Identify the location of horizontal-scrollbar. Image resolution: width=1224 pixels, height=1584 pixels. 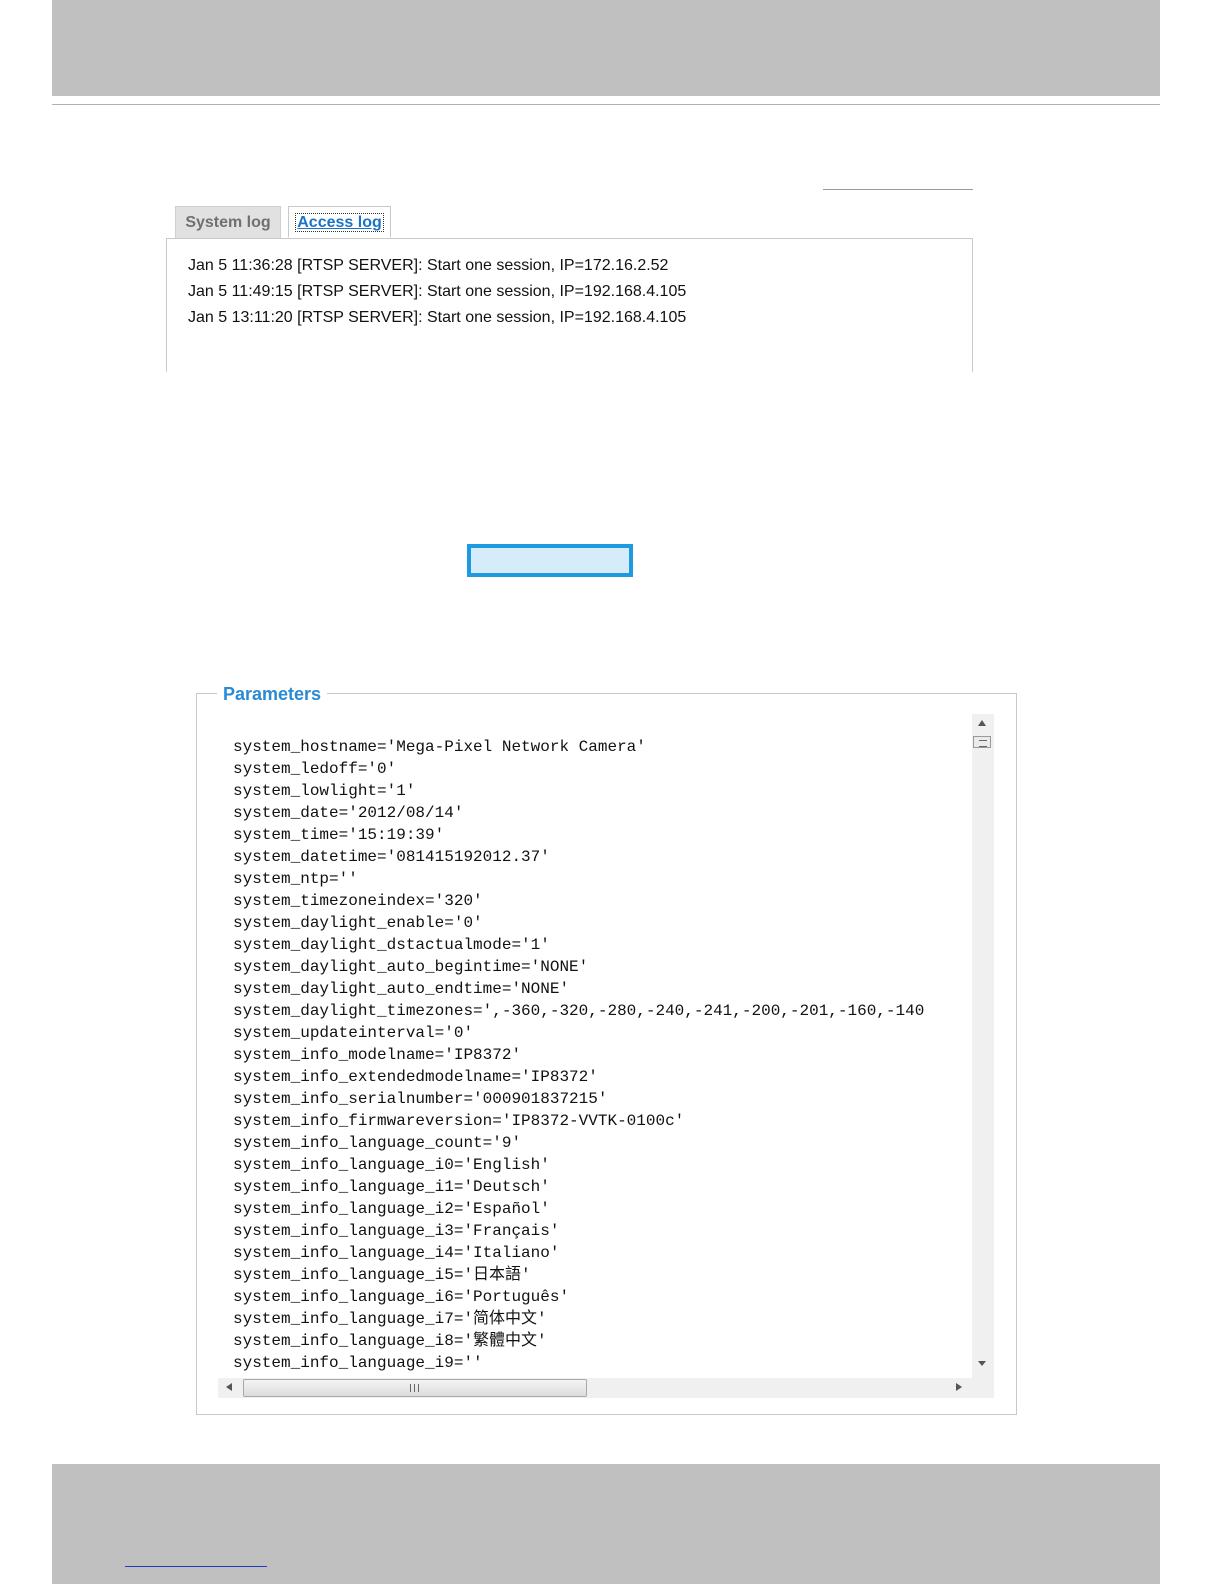
(606, 1388).